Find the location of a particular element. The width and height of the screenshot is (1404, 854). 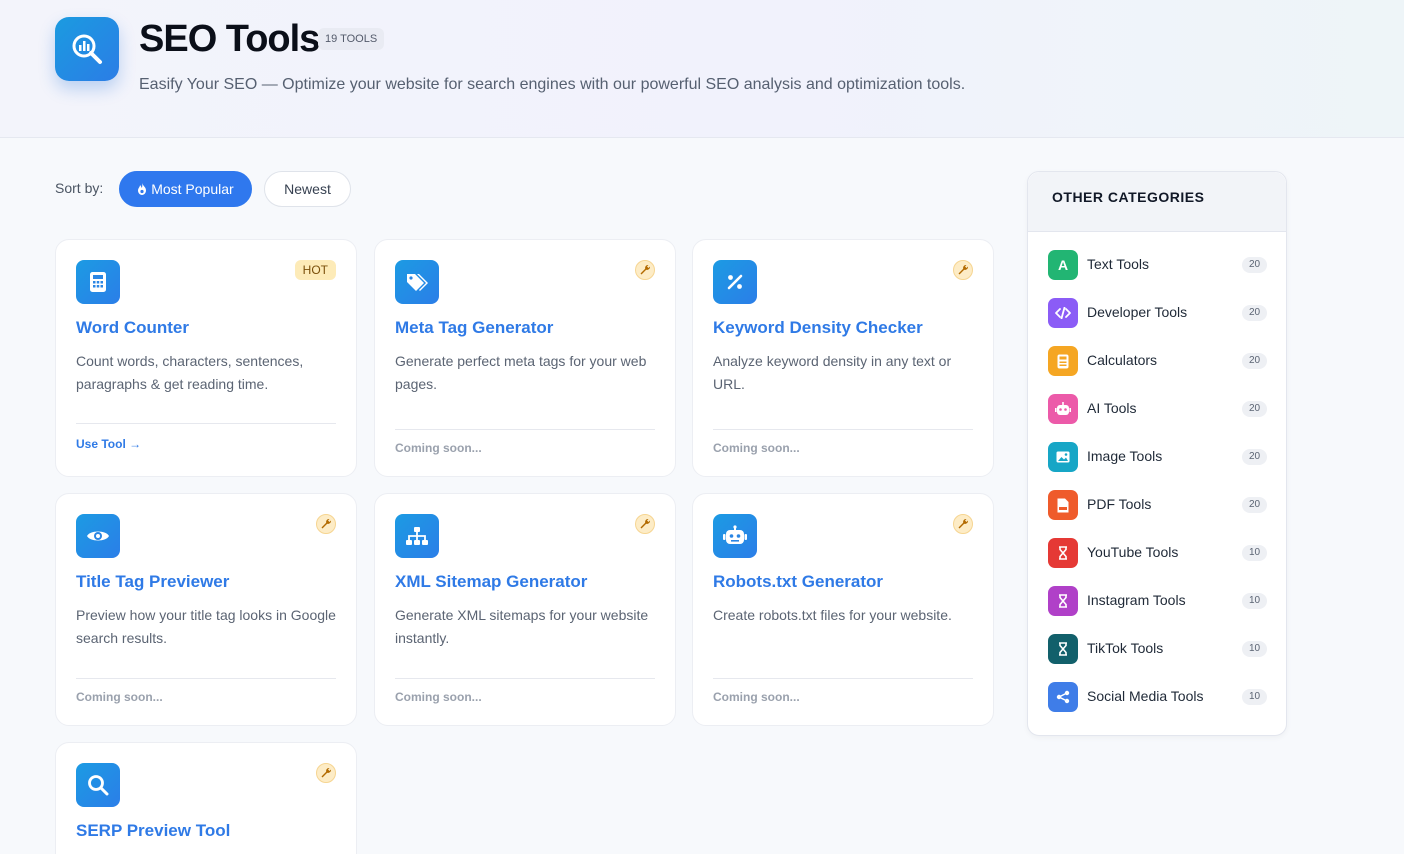

tool-title: Word Counter is located at coordinates (132, 328).